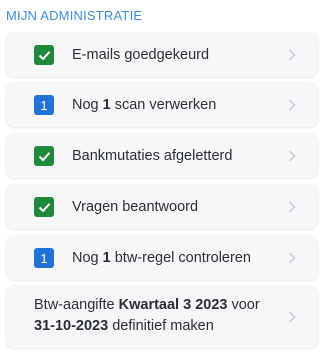 Image resolution: width=332 pixels, height=356 pixels. I want to click on task-item-vat-line: 1 Nog 1 btw-regel controleren, so click(162, 258).